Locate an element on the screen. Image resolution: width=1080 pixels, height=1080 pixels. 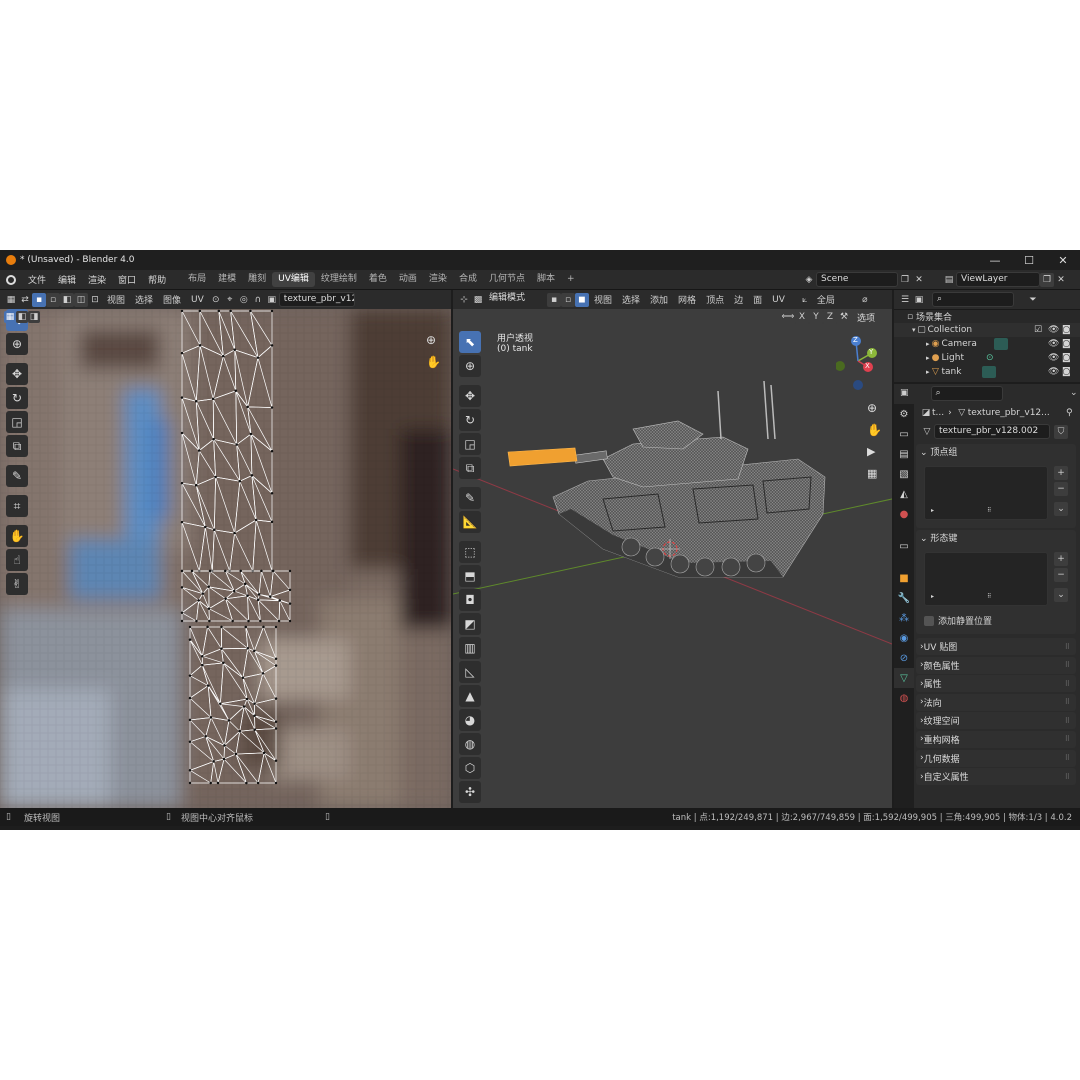
panel-section: › UV 贴图 ⠿ is located at coordinates (996, 646).